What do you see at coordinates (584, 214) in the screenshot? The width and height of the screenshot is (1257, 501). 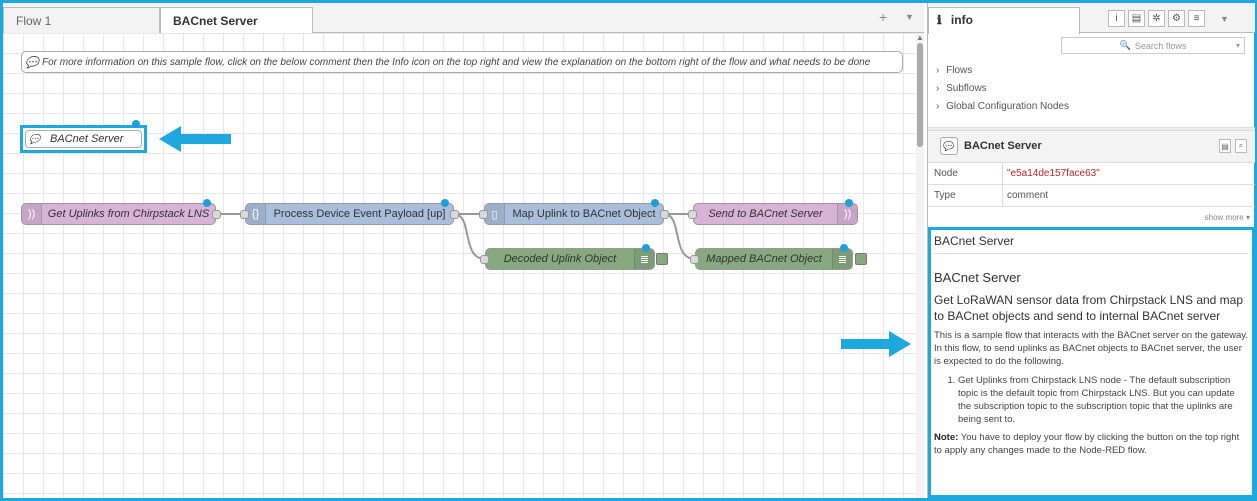 I see `node-label: Map Uplink to BACnet Object` at bounding box center [584, 214].